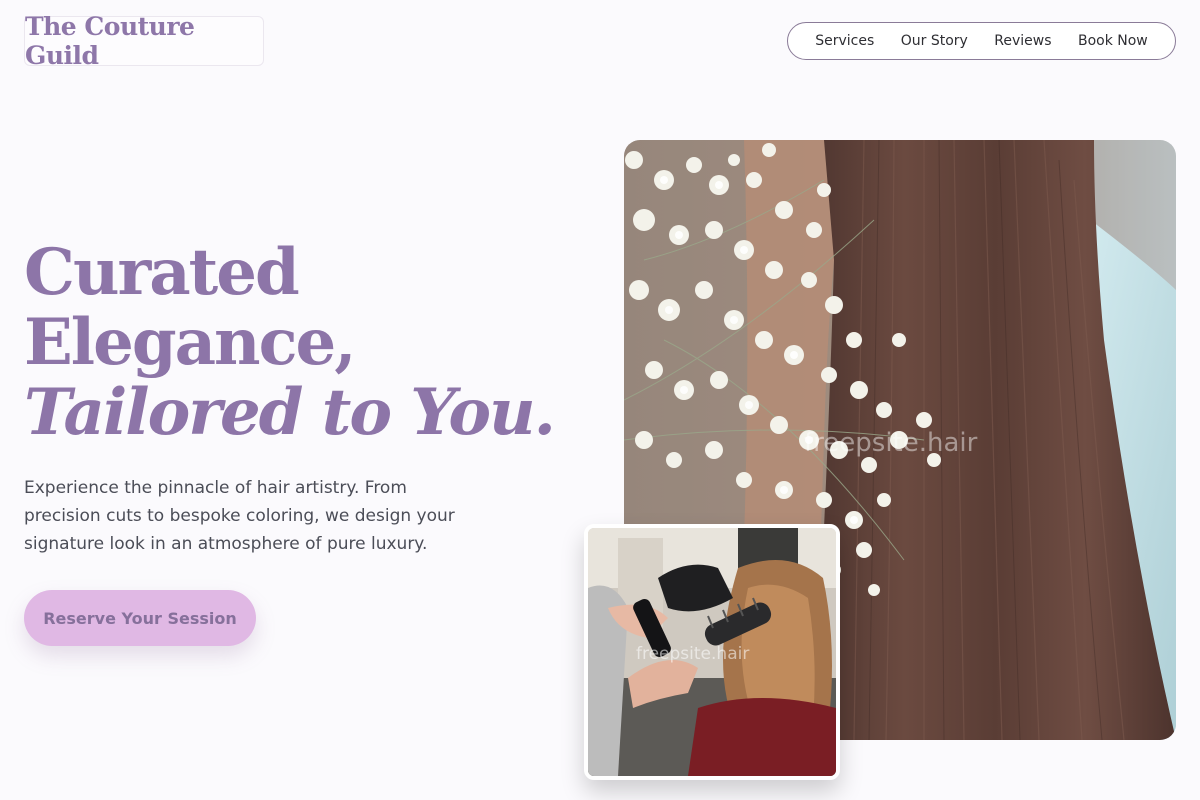  What do you see at coordinates (290, 412) in the screenshot?
I see `headline-line-3: Tailored to You.` at bounding box center [290, 412].